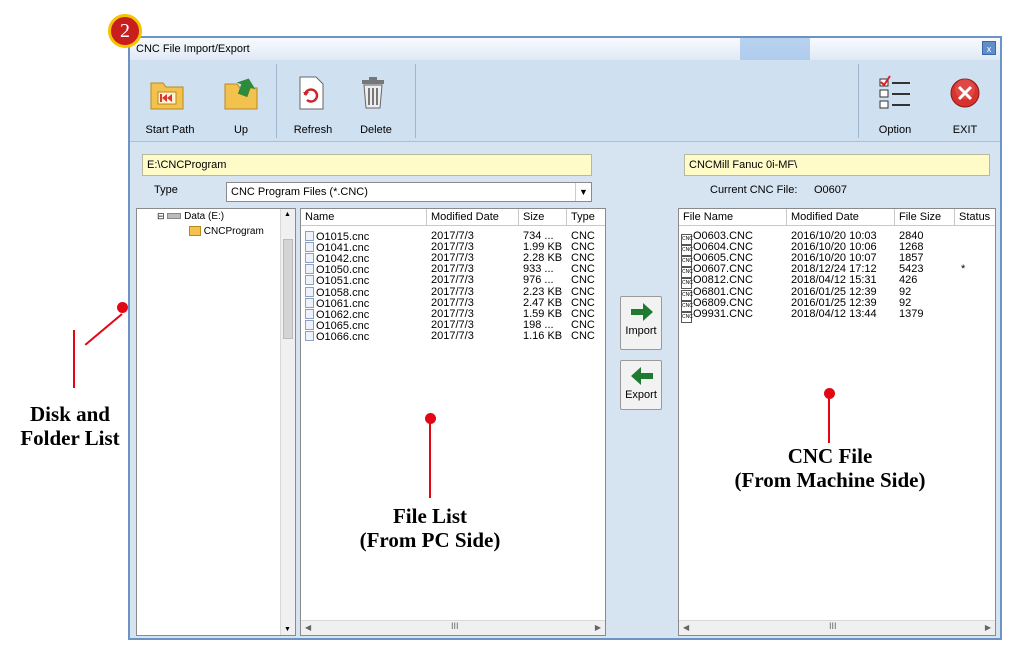 The width and height of the screenshot is (1034, 652). I want to click on step-badge: 2, so click(125, 31).